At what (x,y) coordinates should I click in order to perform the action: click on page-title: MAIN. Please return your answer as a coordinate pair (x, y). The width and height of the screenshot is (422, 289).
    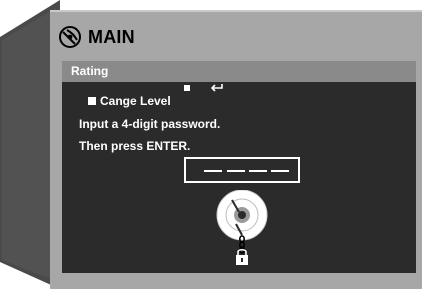
    Looking at the image, I should click on (111, 36).